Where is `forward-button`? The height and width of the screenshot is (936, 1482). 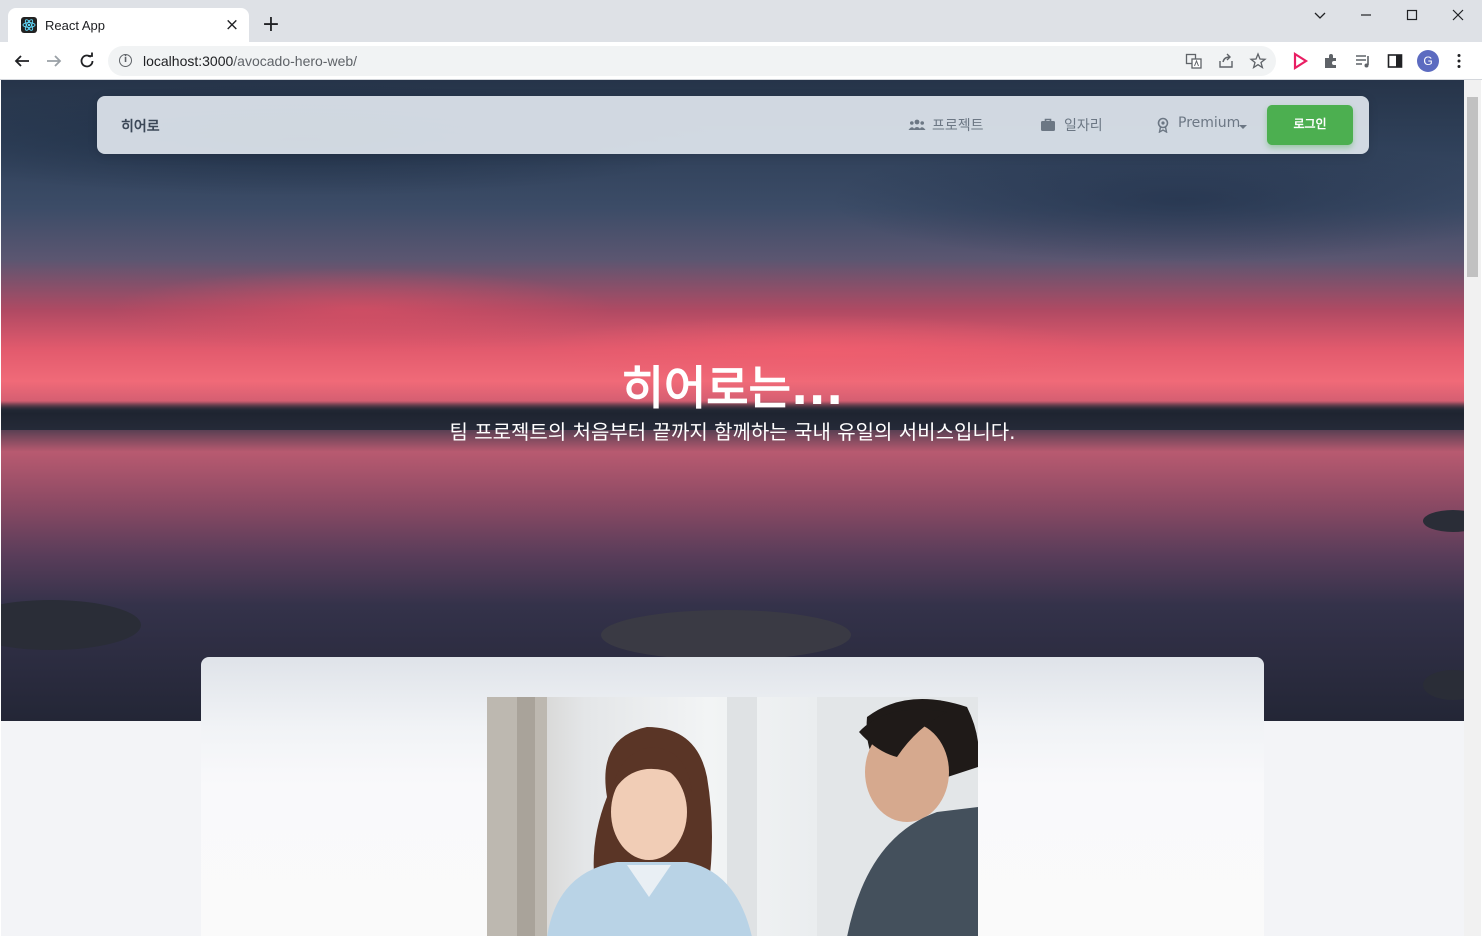 forward-button is located at coordinates (54, 61).